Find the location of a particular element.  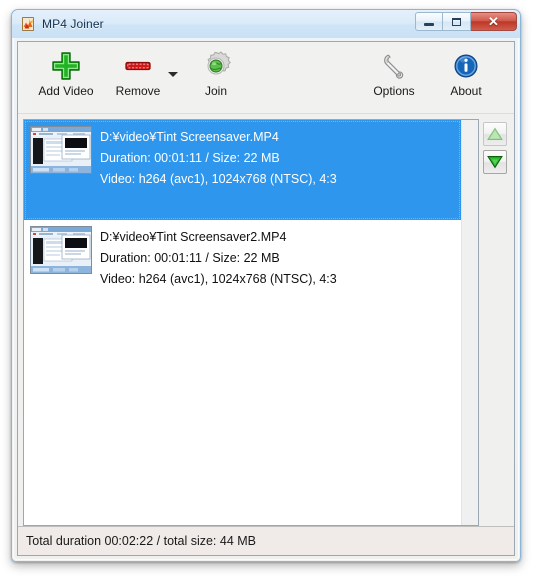

maximize-button is located at coordinates (457, 21).